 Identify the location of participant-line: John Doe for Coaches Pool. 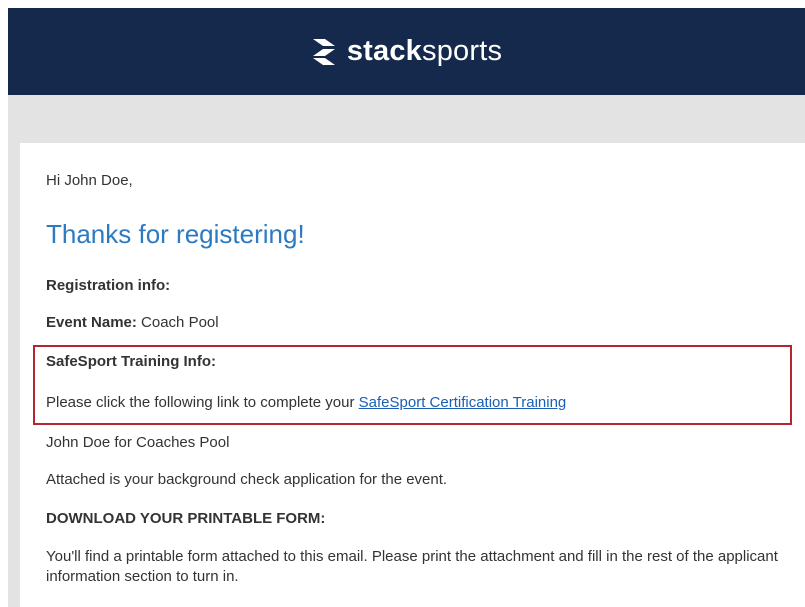
(138, 442).